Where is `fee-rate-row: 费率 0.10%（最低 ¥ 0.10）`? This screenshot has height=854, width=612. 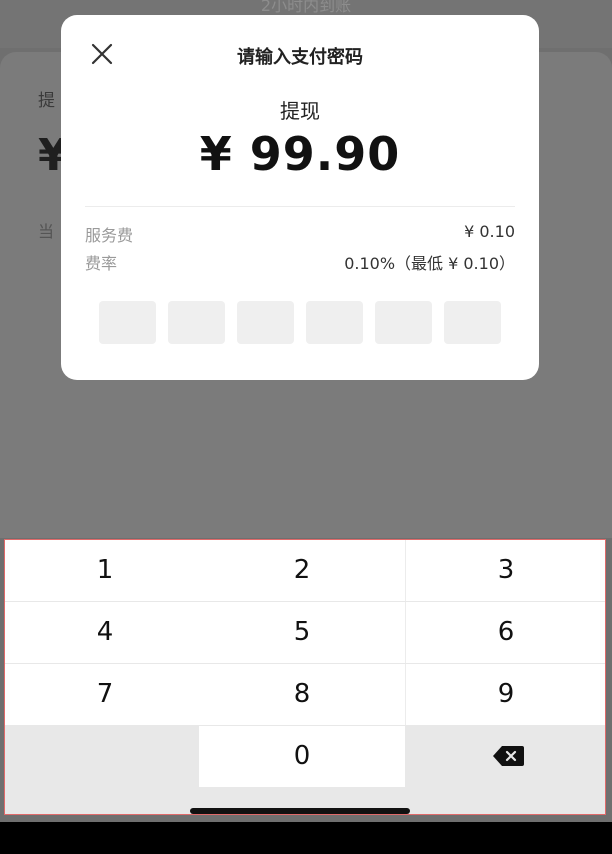
fee-rate-row: 费率 0.10%（最低 ¥ 0.10） is located at coordinates (300, 261).